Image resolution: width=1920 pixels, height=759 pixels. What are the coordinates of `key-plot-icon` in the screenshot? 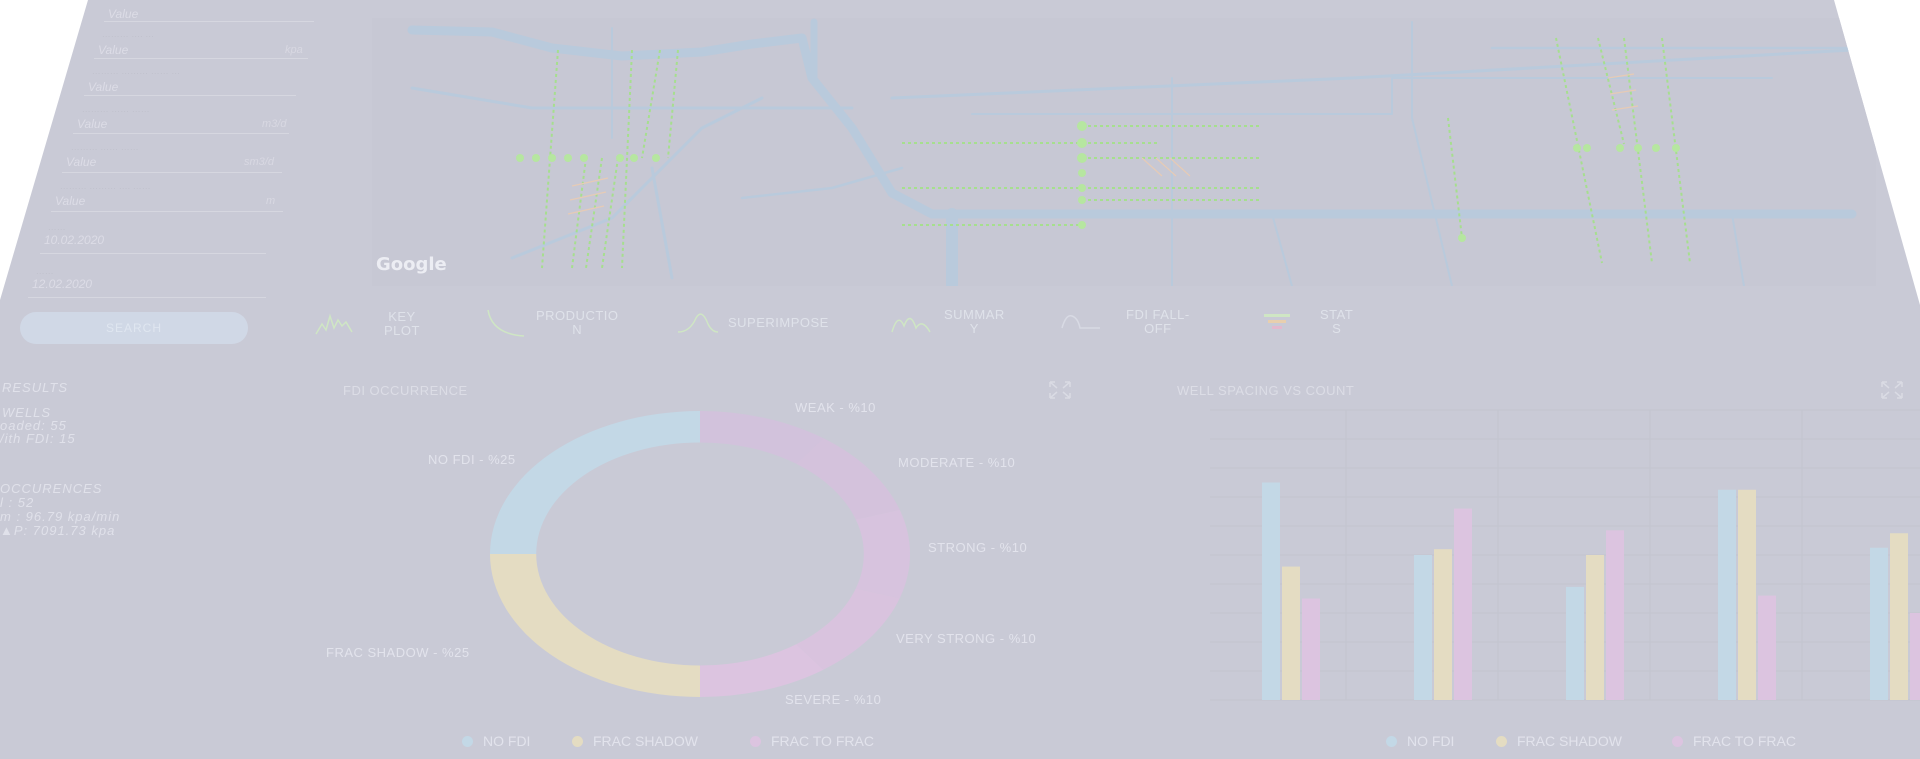 It's located at (334, 324).